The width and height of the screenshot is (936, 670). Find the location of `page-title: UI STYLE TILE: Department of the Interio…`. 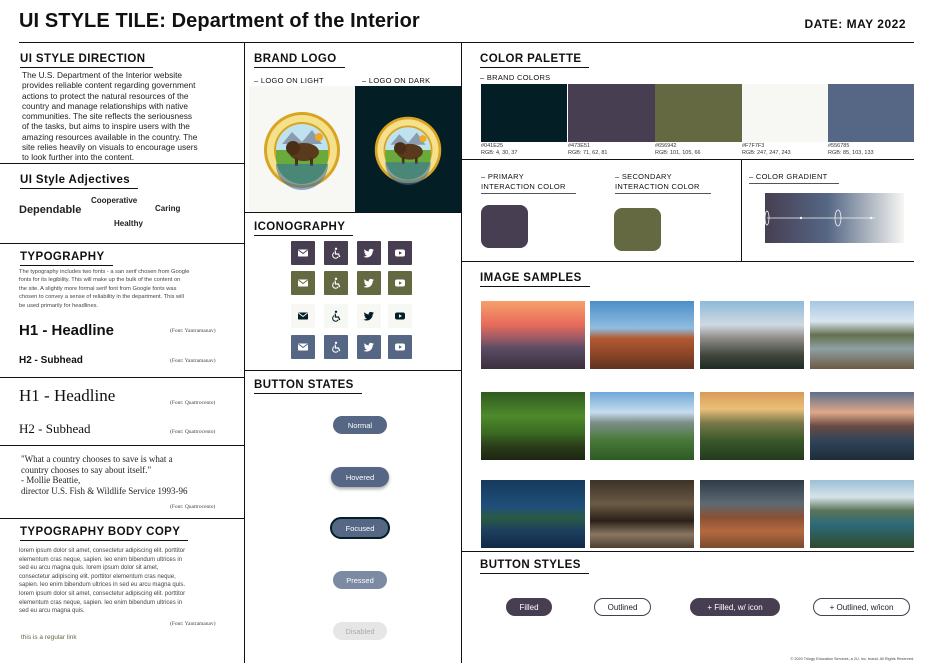

page-title: UI STYLE TILE: Department of the Interio… is located at coordinates (219, 21).